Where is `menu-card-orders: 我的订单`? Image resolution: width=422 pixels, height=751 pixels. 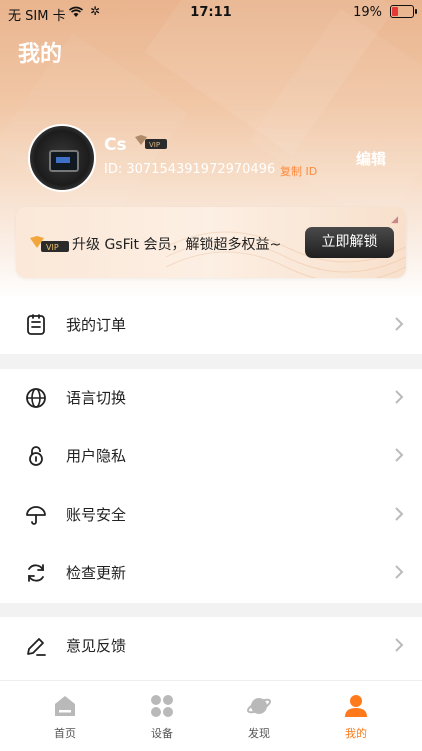 menu-card-orders: 我的订单 is located at coordinates (211, 325).